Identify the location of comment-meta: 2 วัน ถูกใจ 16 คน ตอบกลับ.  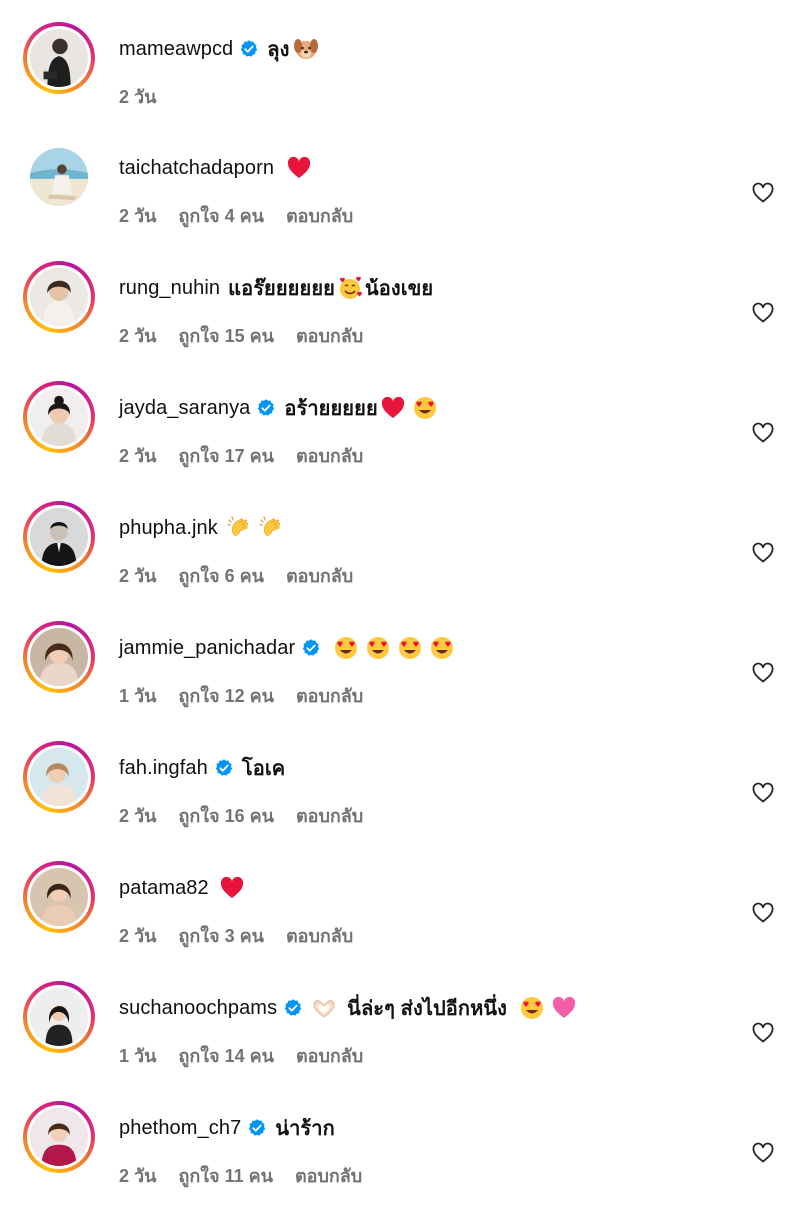
(252, 815).